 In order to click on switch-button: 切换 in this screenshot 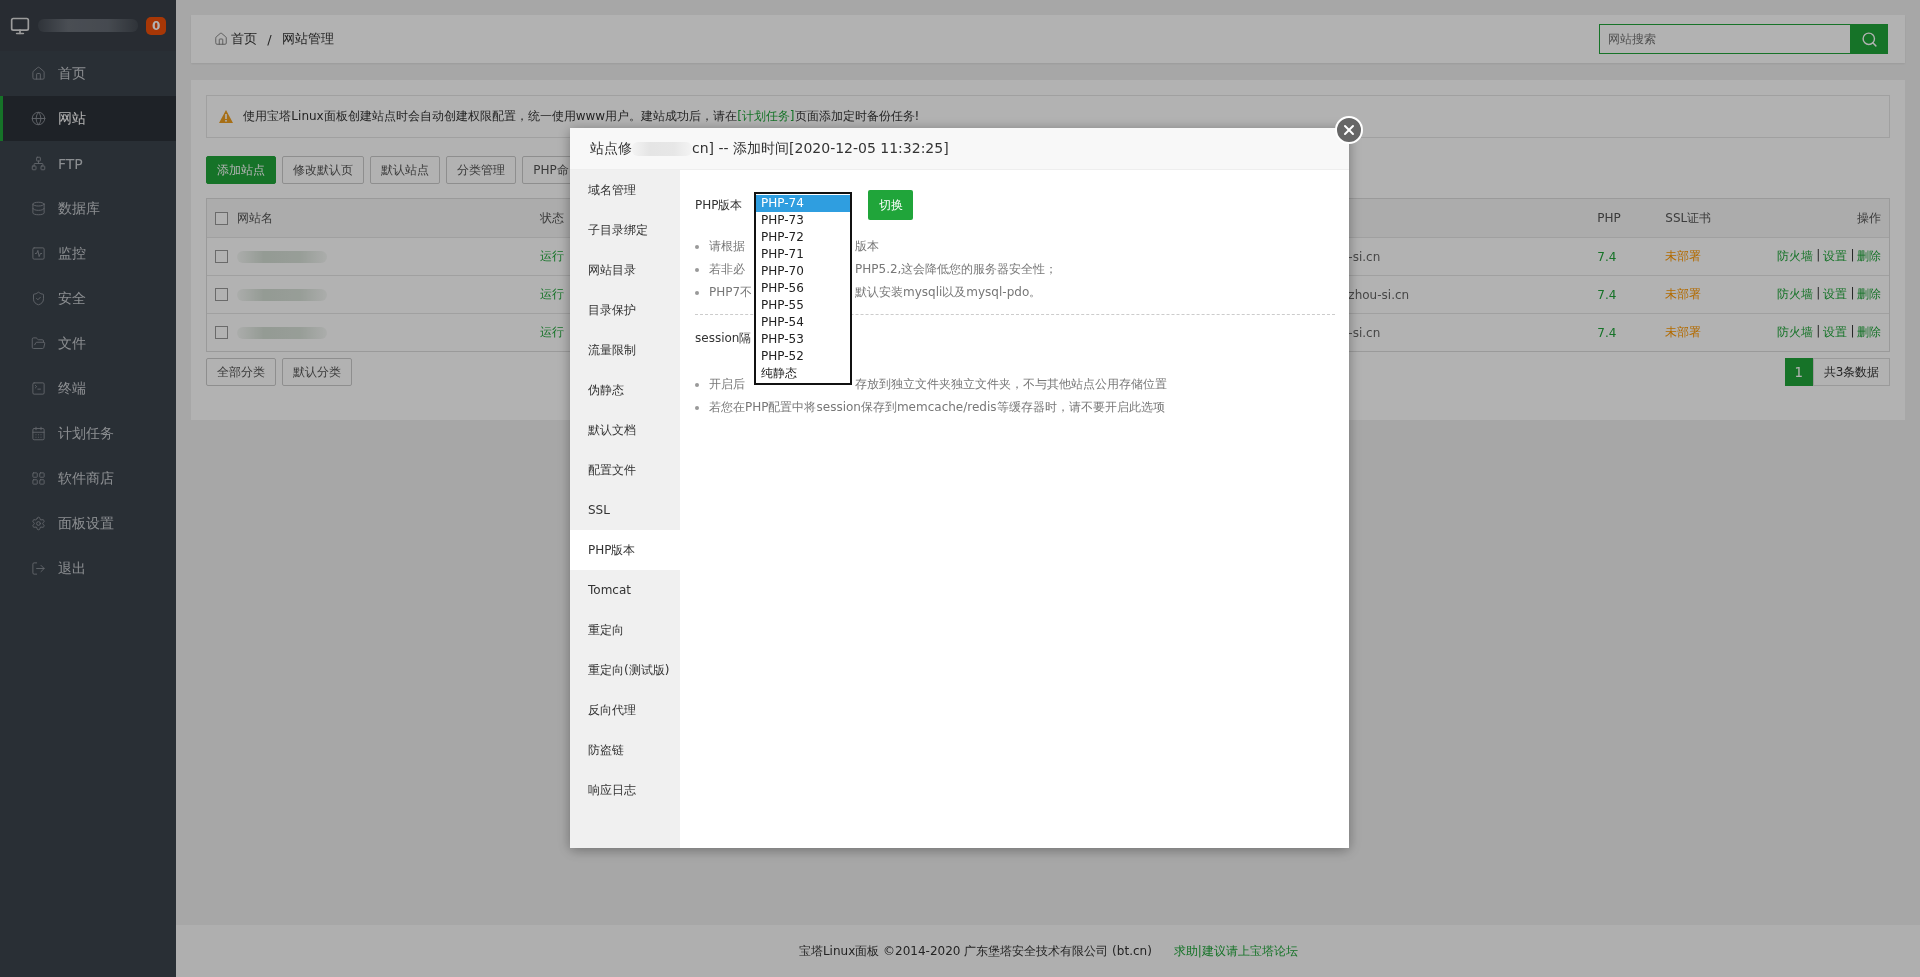, I will do `click(890, 205)`.